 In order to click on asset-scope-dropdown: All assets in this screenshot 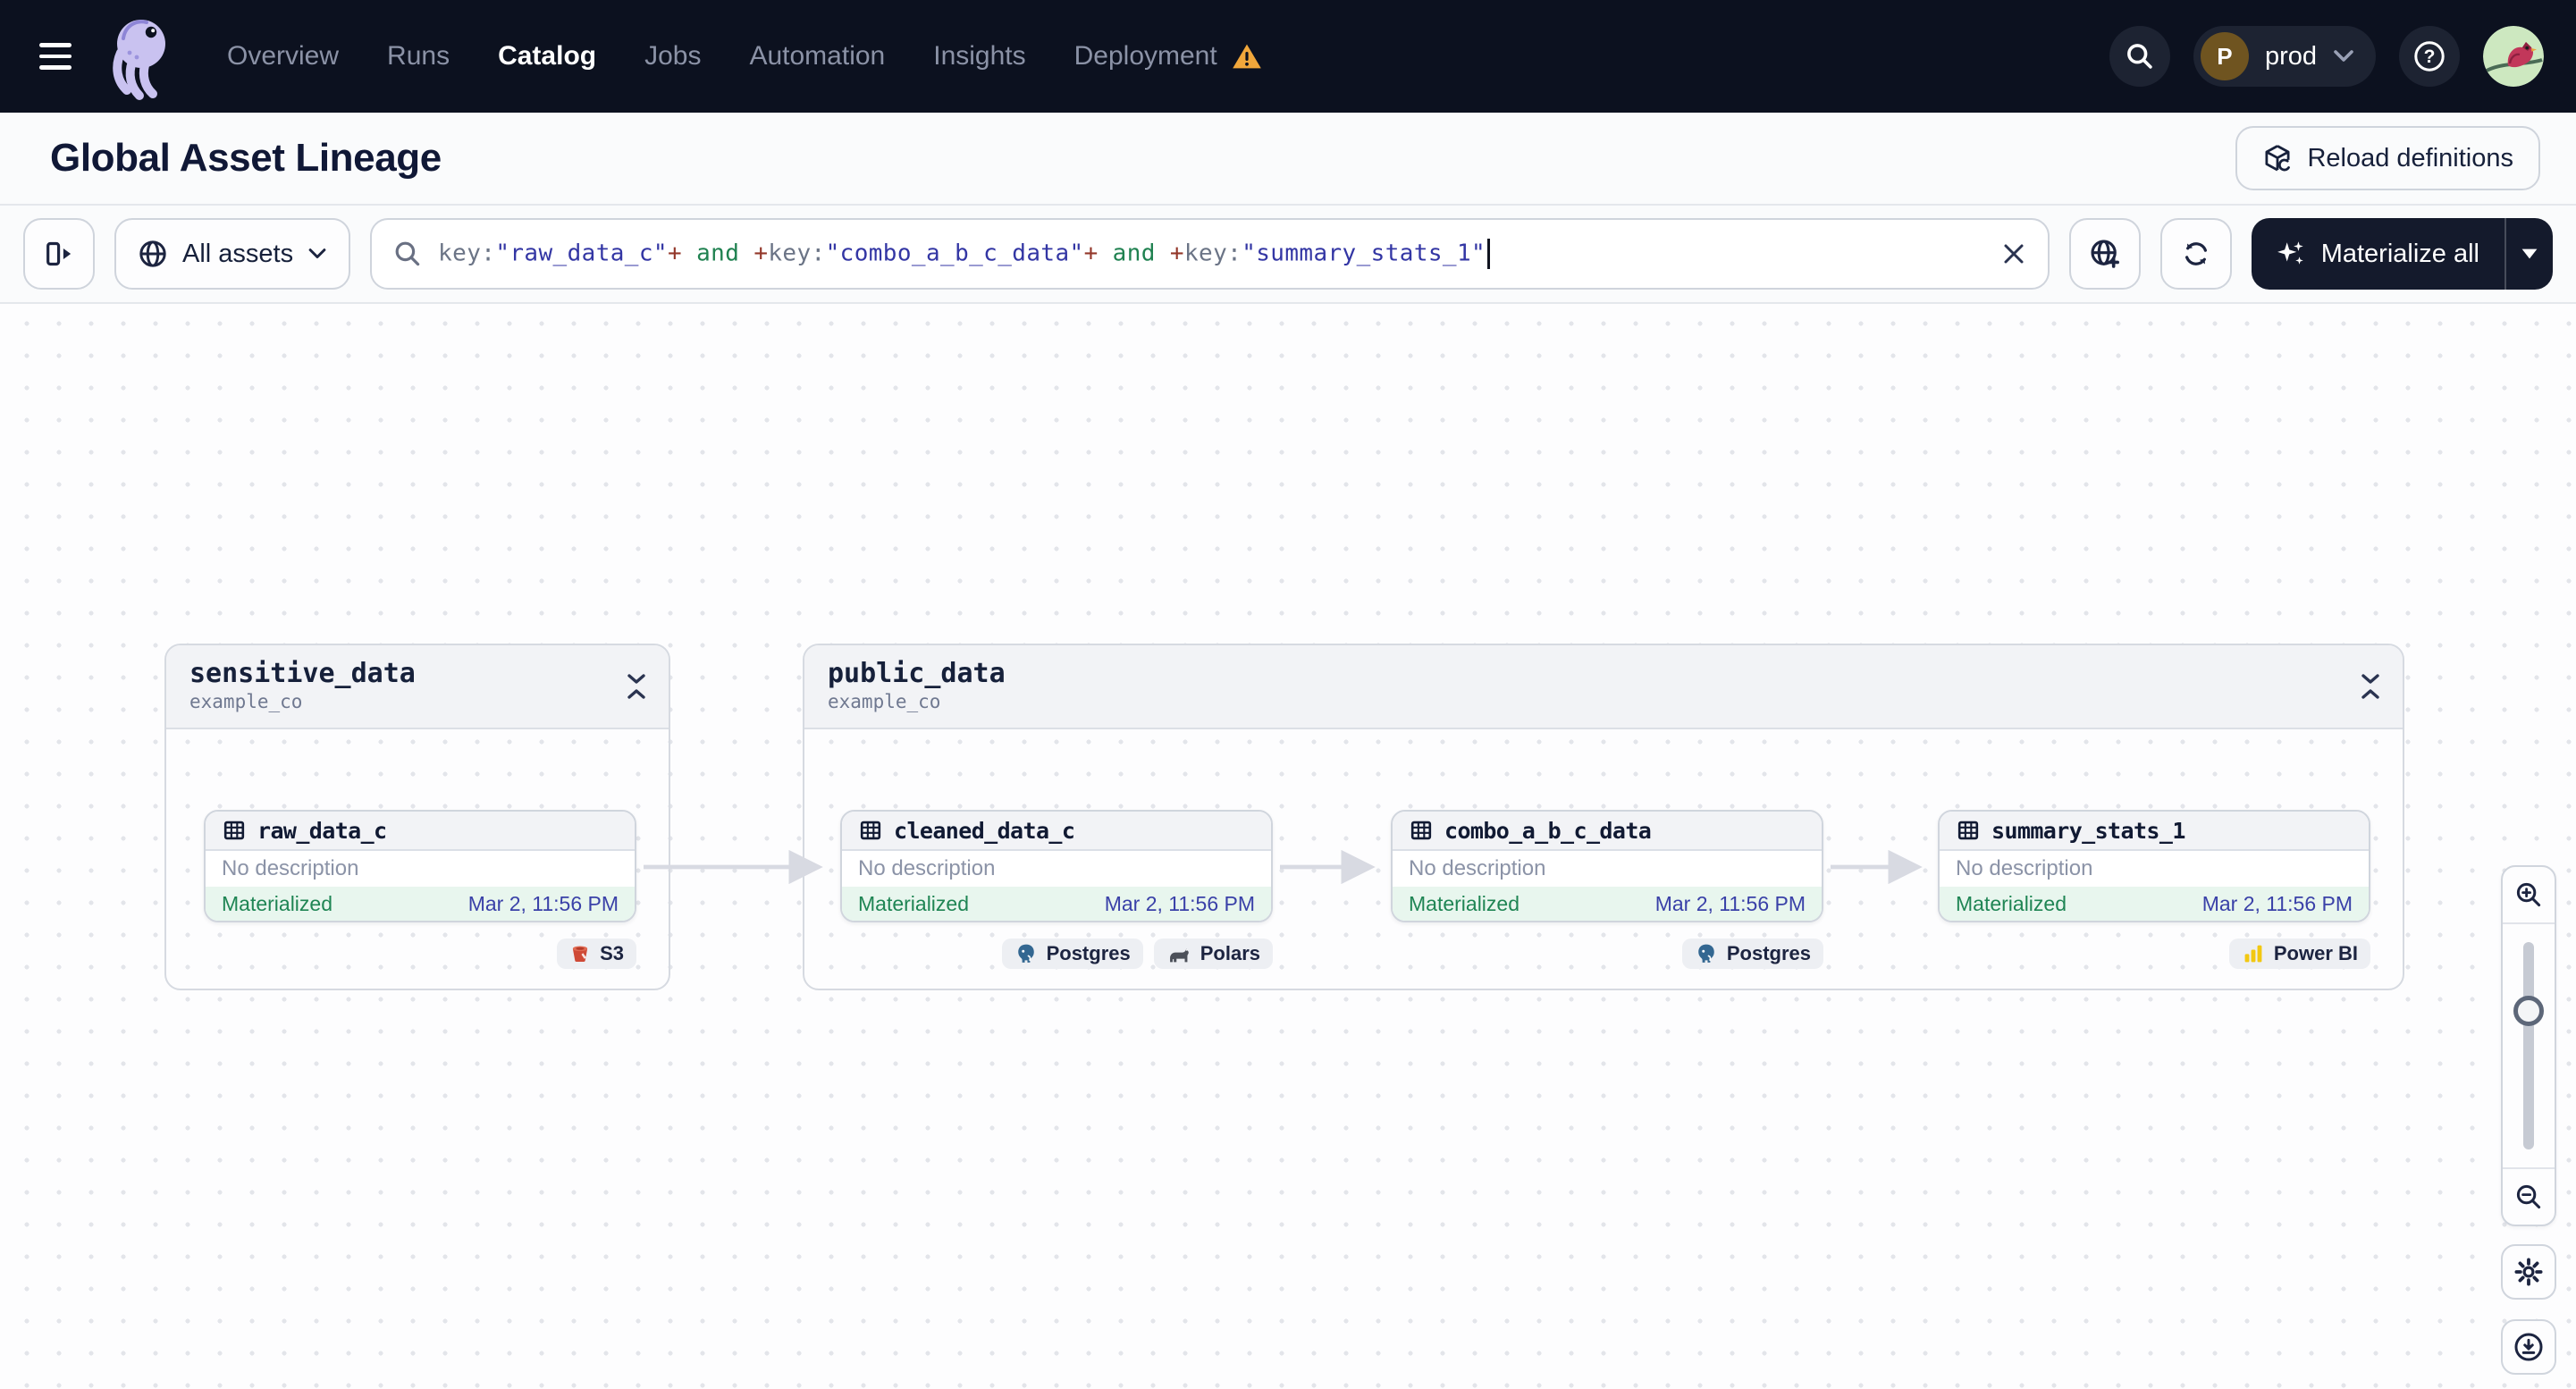, I will do `click(233, 254)`.